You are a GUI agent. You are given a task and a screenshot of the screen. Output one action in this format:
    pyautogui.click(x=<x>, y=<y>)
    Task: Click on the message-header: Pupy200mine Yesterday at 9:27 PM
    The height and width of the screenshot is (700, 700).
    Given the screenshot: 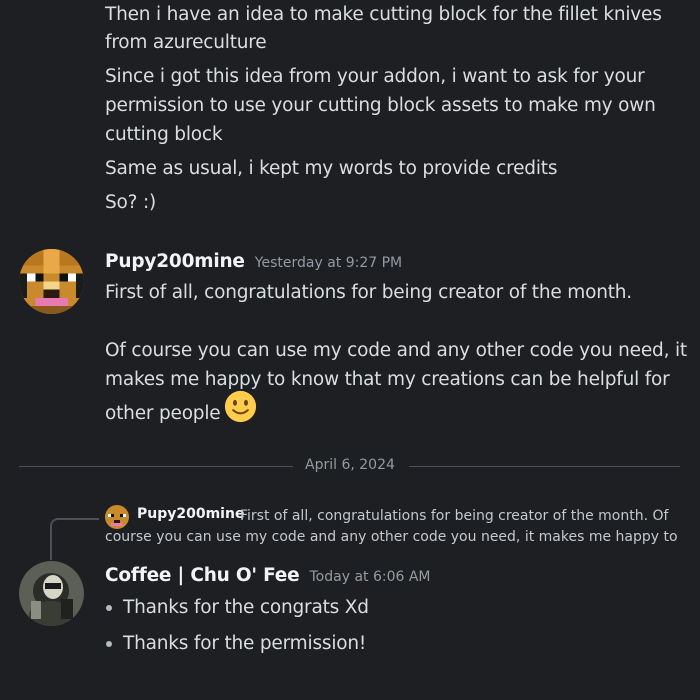 What is the action you would take?
    pyautogui.click(x=253, y=261)
    